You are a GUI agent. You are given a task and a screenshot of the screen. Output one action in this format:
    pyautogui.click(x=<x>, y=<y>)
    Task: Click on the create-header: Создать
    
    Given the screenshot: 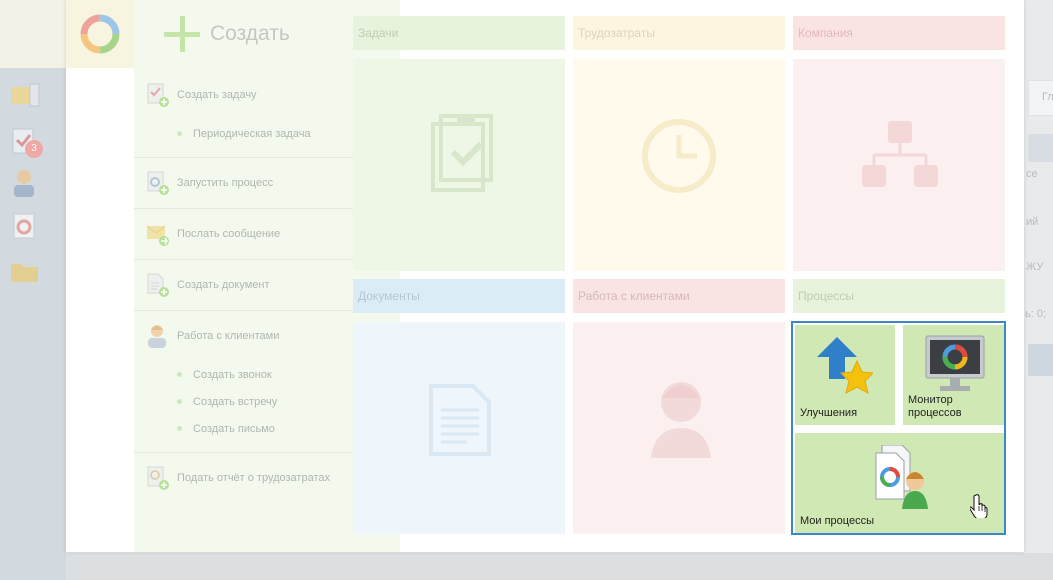 What is the action you would take?
    pyautogui.click(x=227, y=34)
    